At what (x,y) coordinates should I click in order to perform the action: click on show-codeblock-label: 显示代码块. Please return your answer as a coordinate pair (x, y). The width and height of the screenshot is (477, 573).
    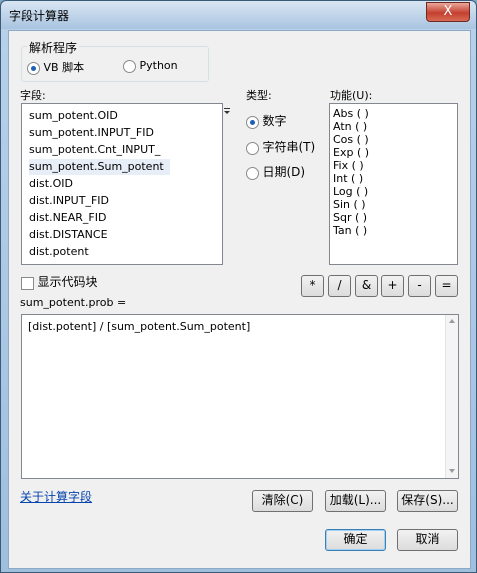
    Looking at the image, I should click on (67, 282).